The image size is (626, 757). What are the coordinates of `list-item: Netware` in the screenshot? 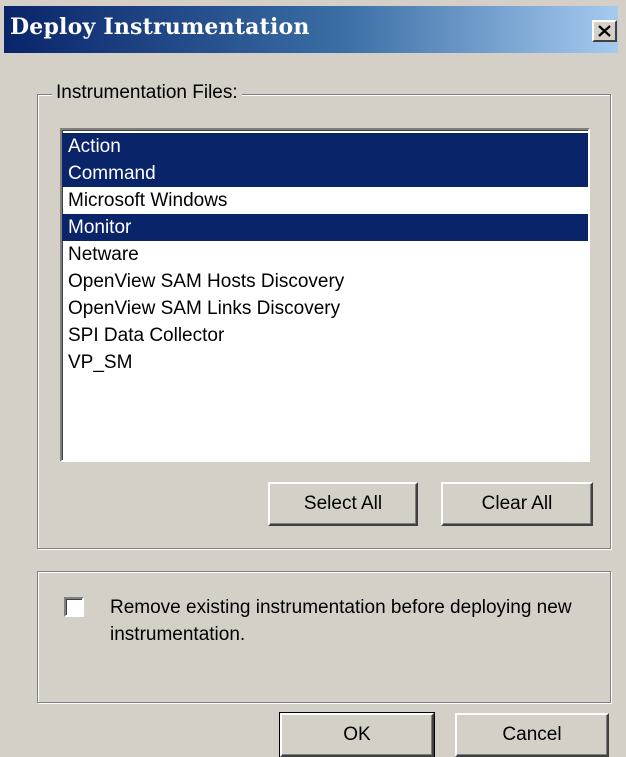 It's located at (325, 254).